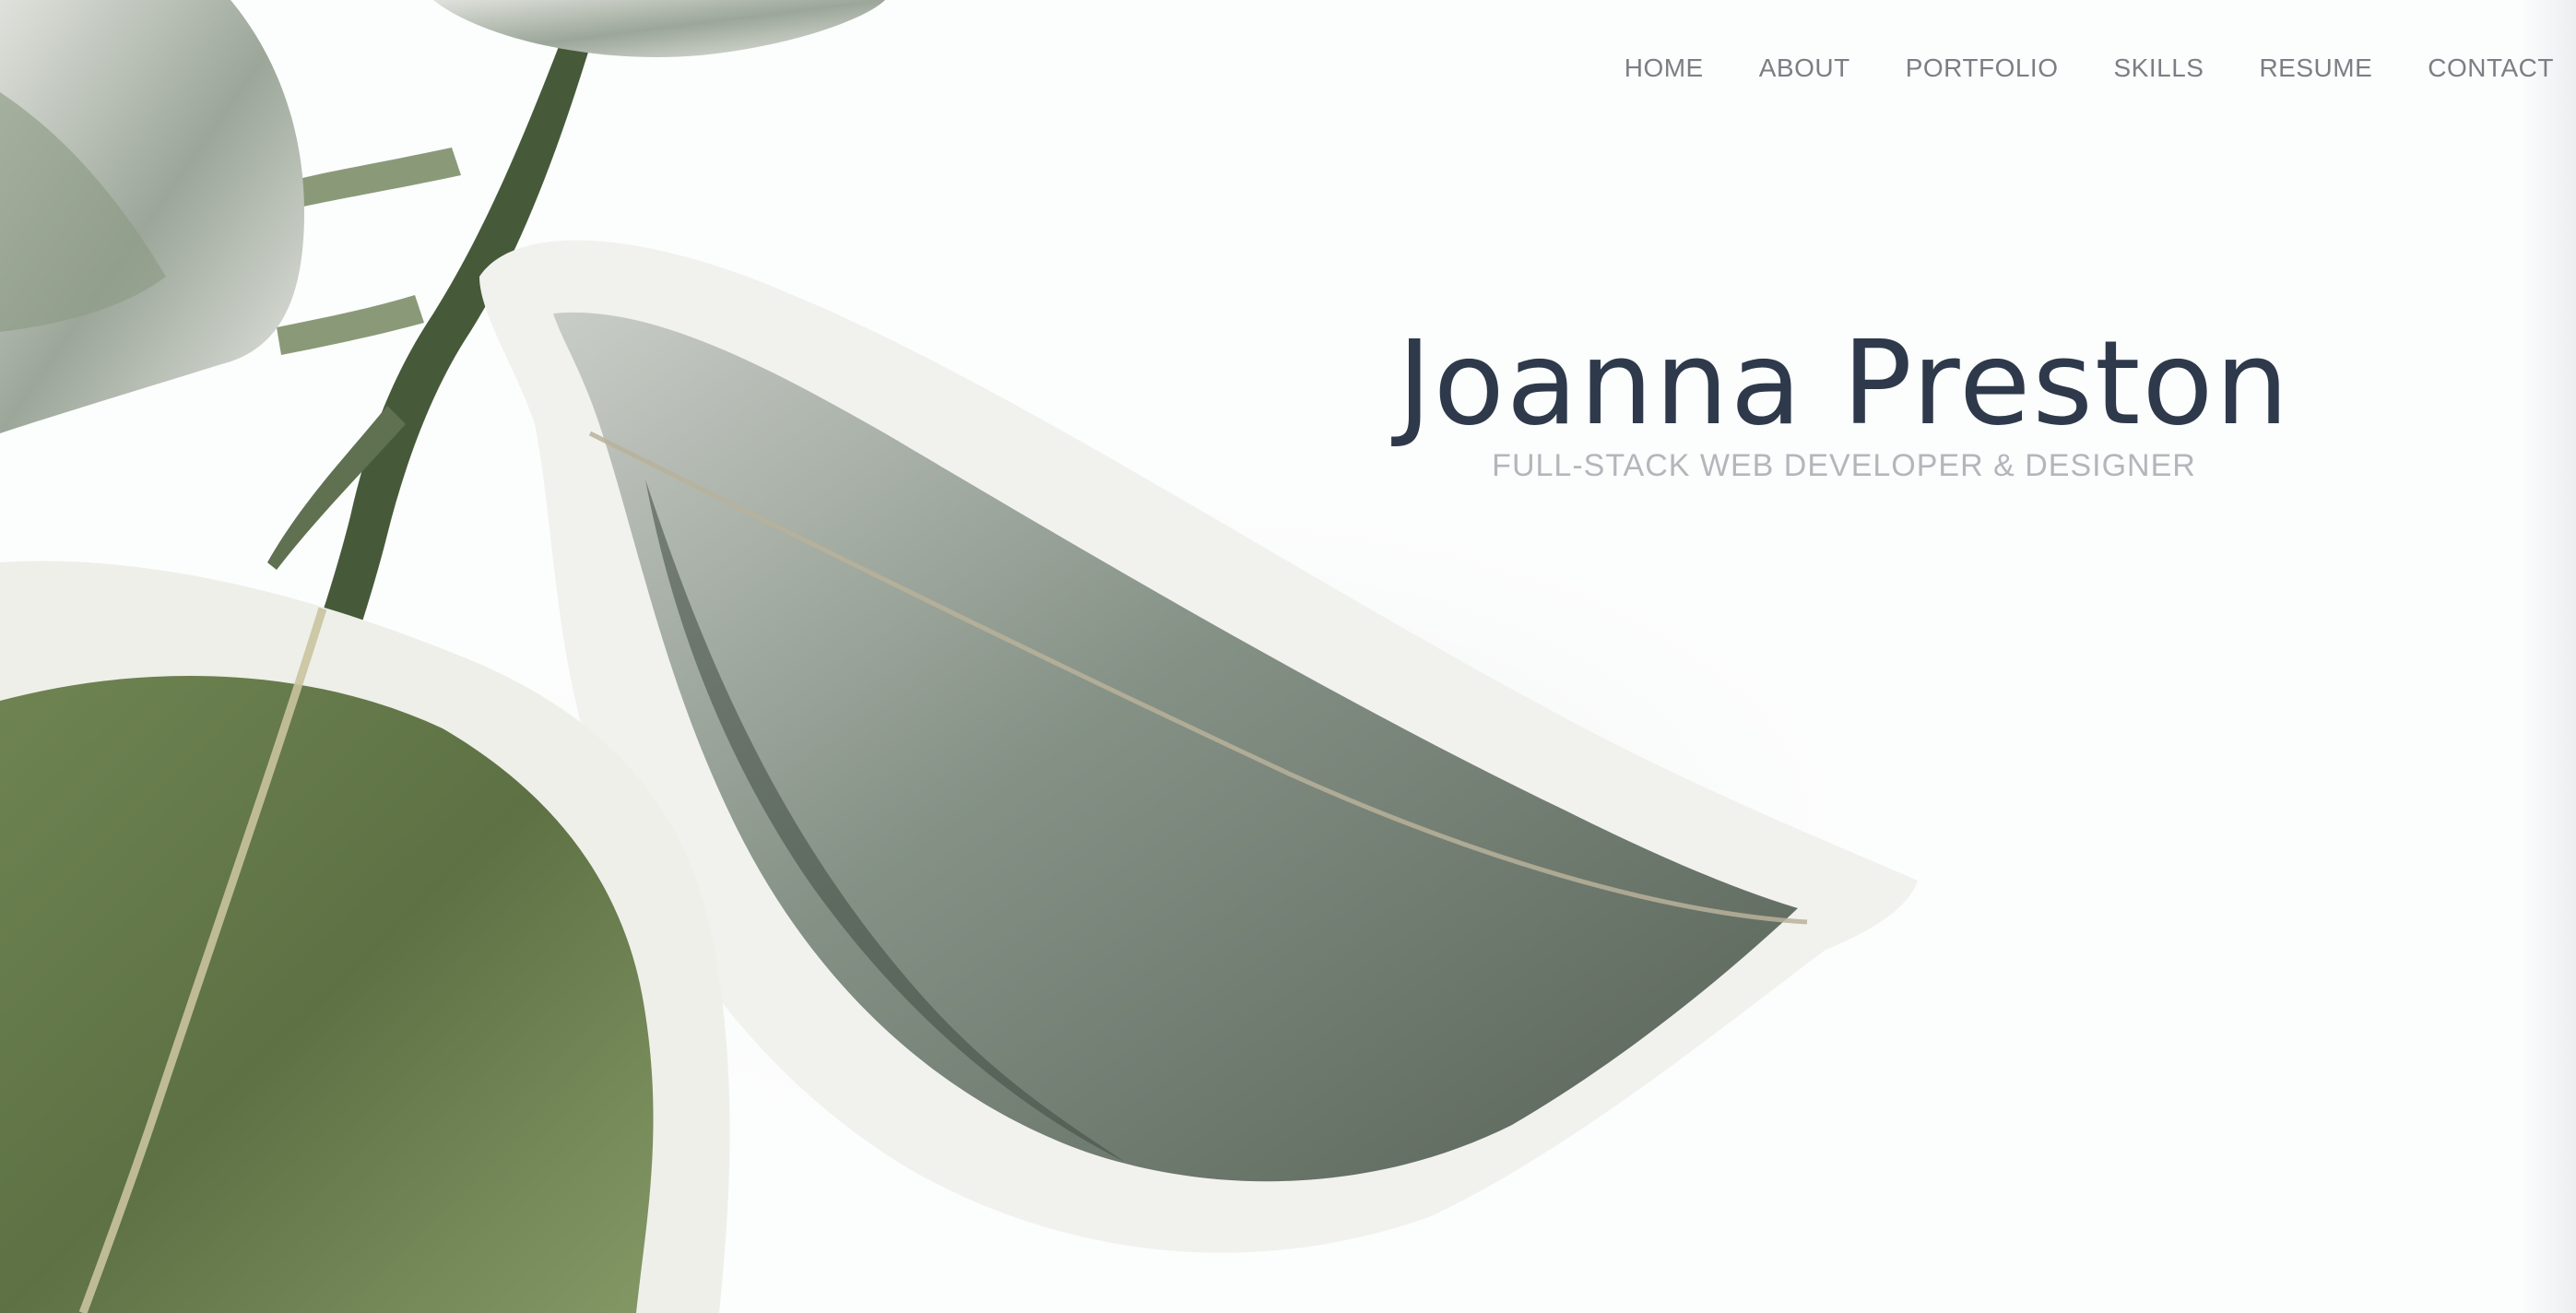 Image resolution: width=2576 pixels, height=1313 pixels. I want to click on hero-name: Joanna Preston, so click(1844, 383).